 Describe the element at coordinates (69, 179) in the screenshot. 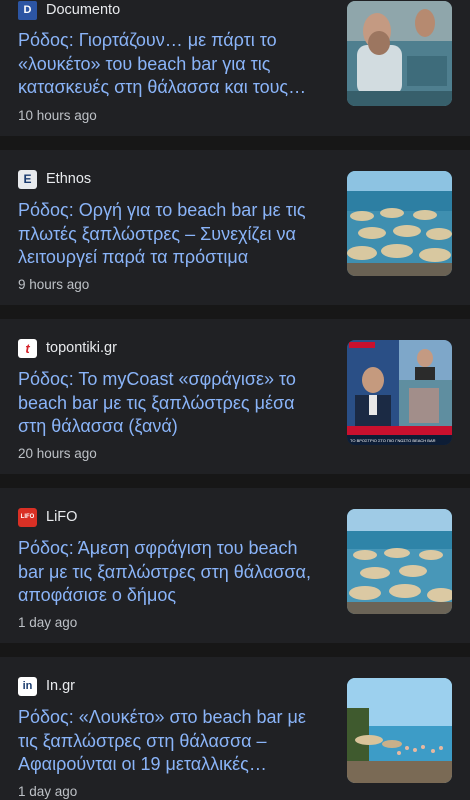

I see `source-name: Ethnos` at that location.